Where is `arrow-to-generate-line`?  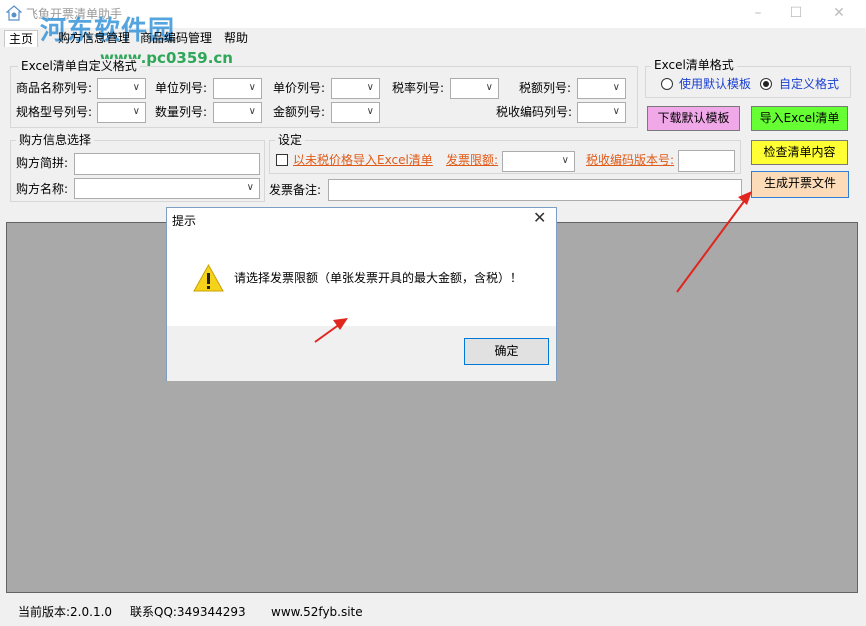
arrow-to-generate-line is located at coordinates (711, 246).